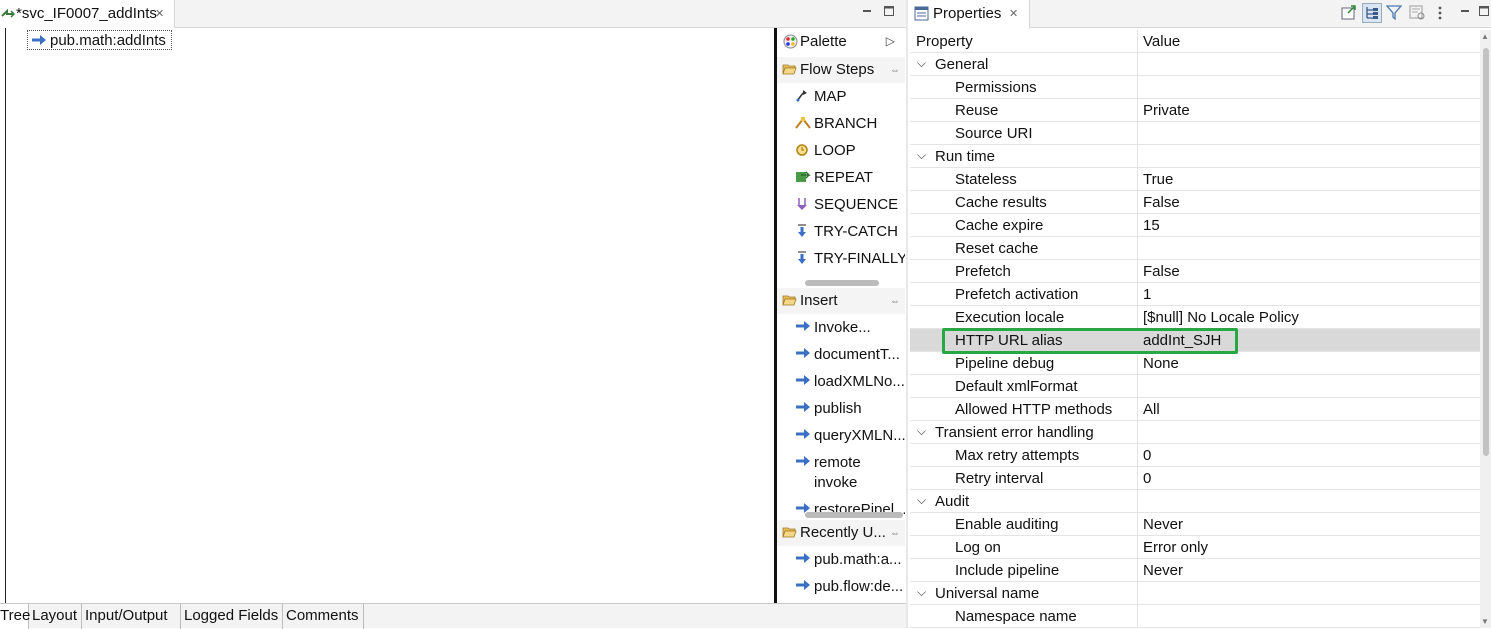  What do you see at coordinates (87, 14) in the screenshot?
I see `editor-tab: *svc_IF0007_addInts ✕` at bounding box center [87, 14].